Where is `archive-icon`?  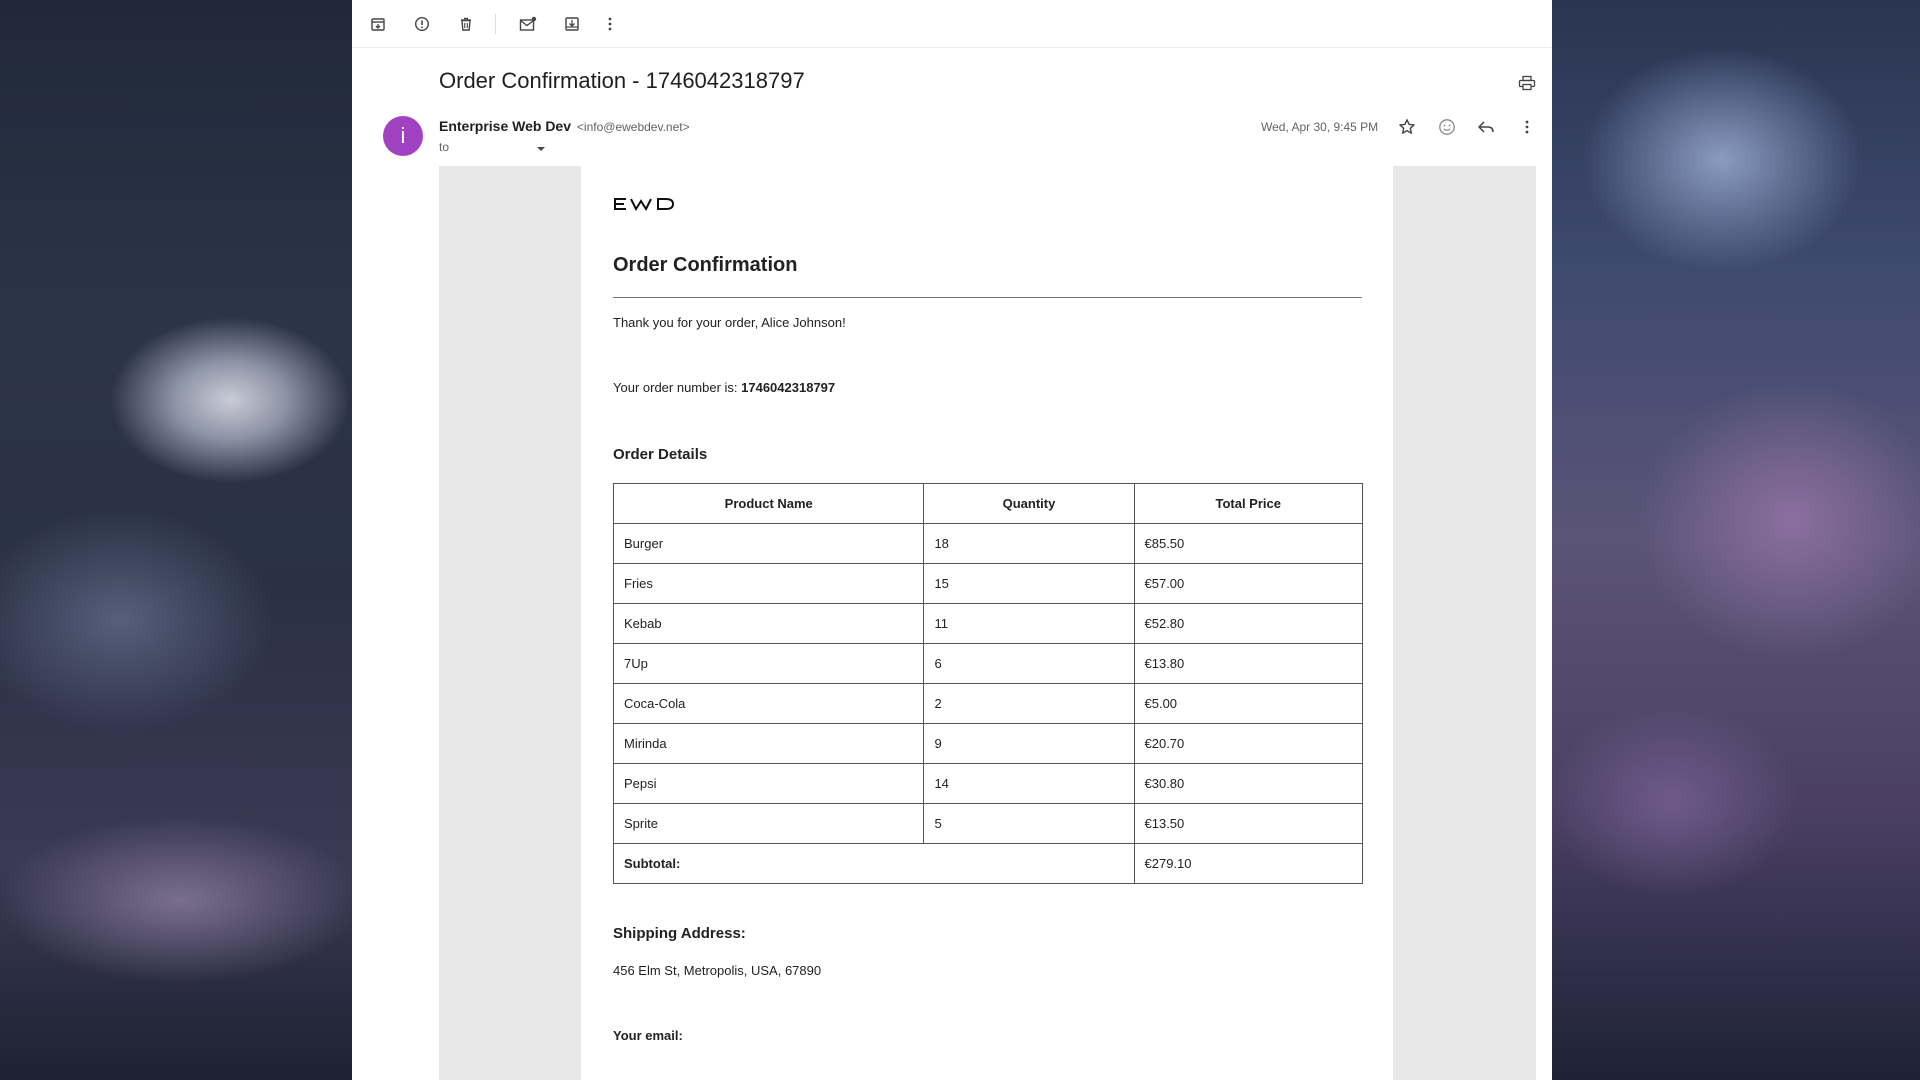 archive-icon is located at coordinates (378, 24).